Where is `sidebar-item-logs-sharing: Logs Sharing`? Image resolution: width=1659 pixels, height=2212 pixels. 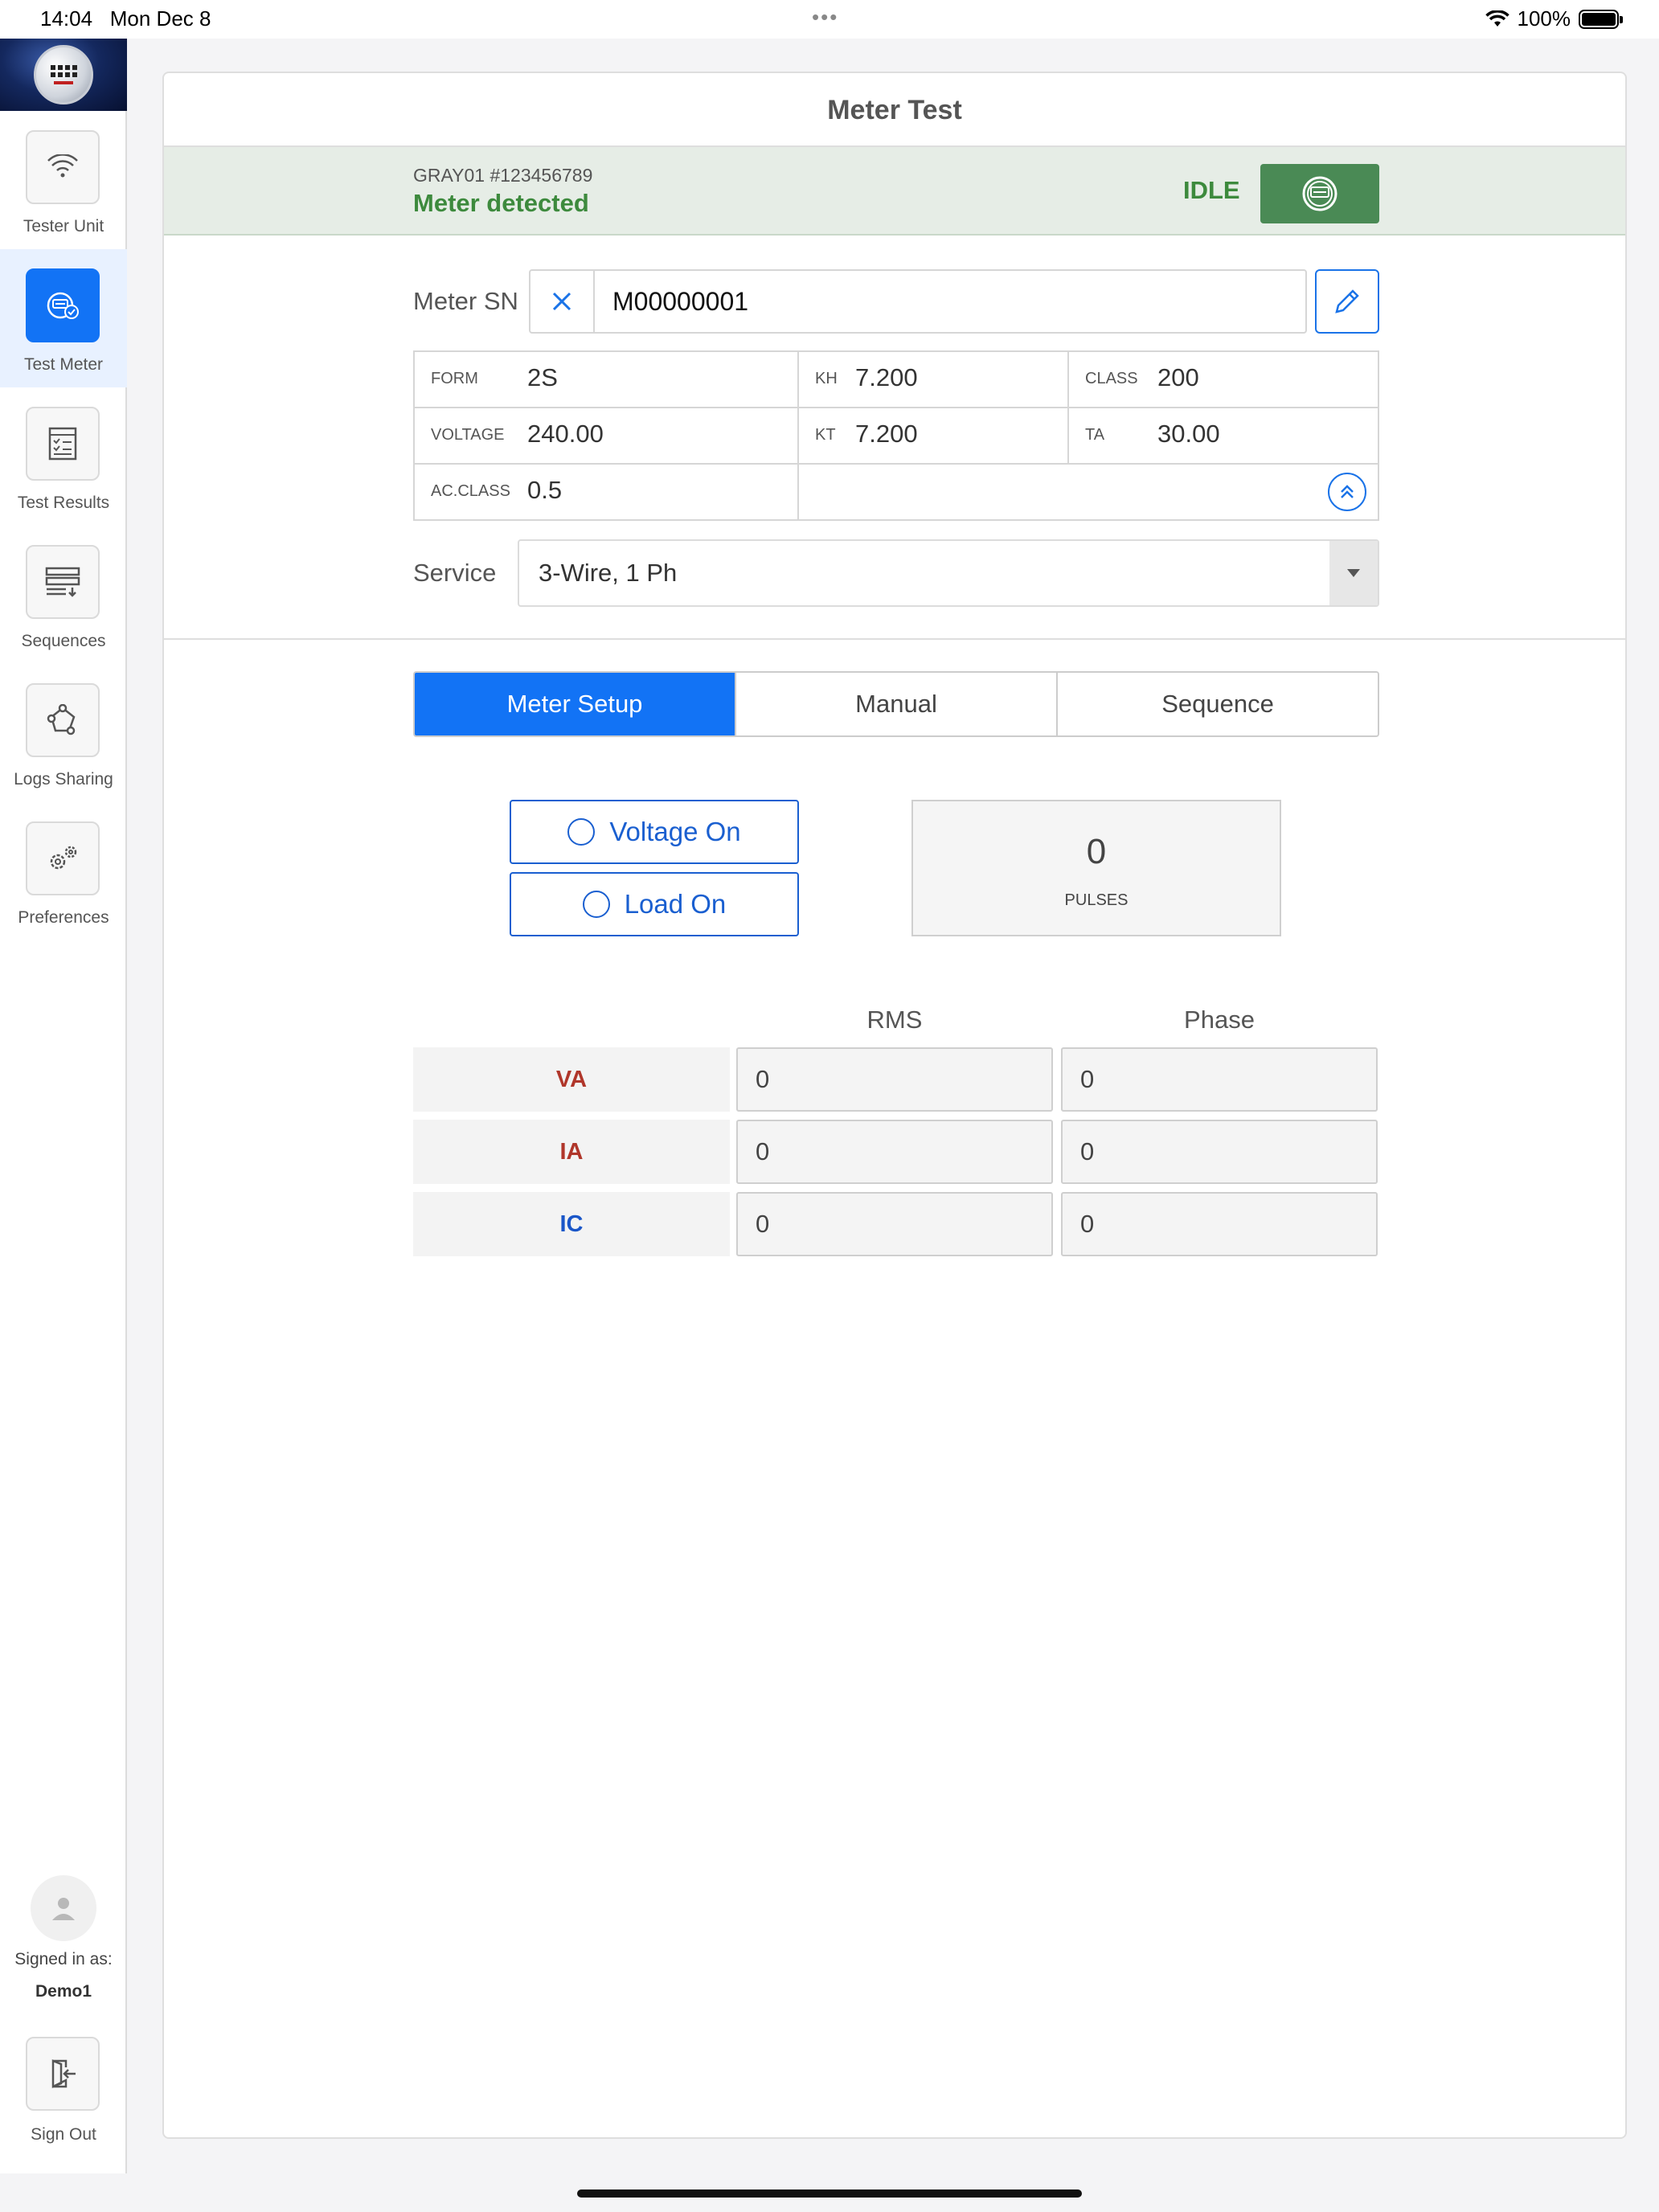 sidebar-item-logs-sharing: Logs Sharing is located at coordinates (63, 733).